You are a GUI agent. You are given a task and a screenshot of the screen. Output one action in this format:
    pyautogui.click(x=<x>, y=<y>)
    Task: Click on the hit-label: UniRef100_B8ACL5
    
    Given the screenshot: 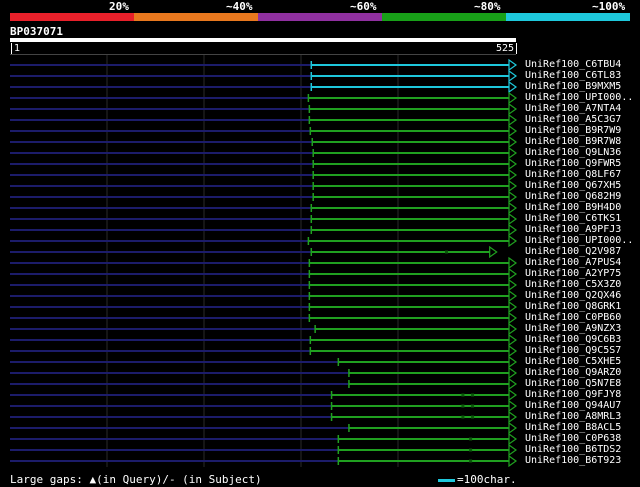 What is the action you would take?
    pyautogui.click(x=582, y=427)
    